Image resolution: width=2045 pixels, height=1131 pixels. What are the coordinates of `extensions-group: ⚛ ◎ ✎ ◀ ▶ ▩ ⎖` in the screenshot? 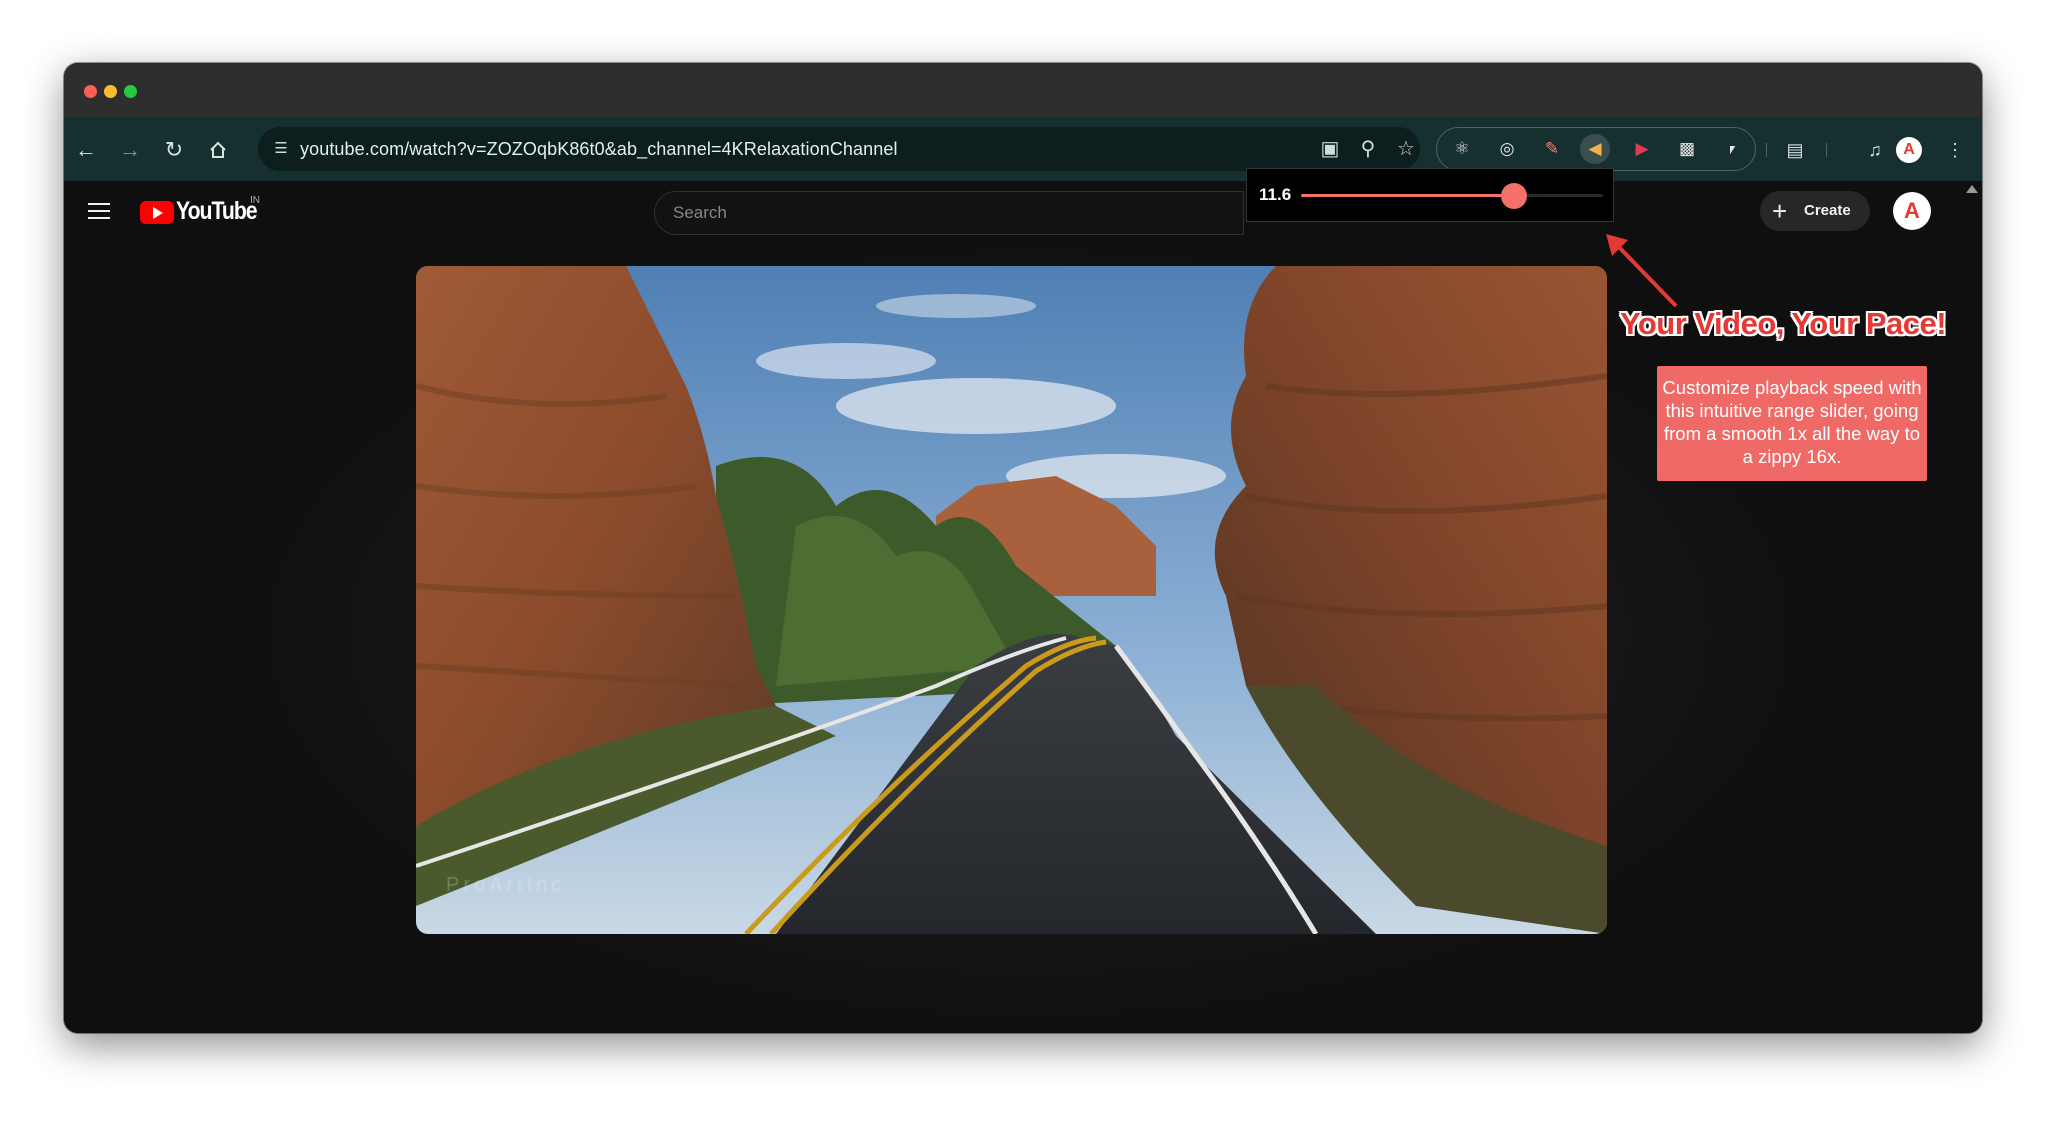 It's located at (1596, 149).